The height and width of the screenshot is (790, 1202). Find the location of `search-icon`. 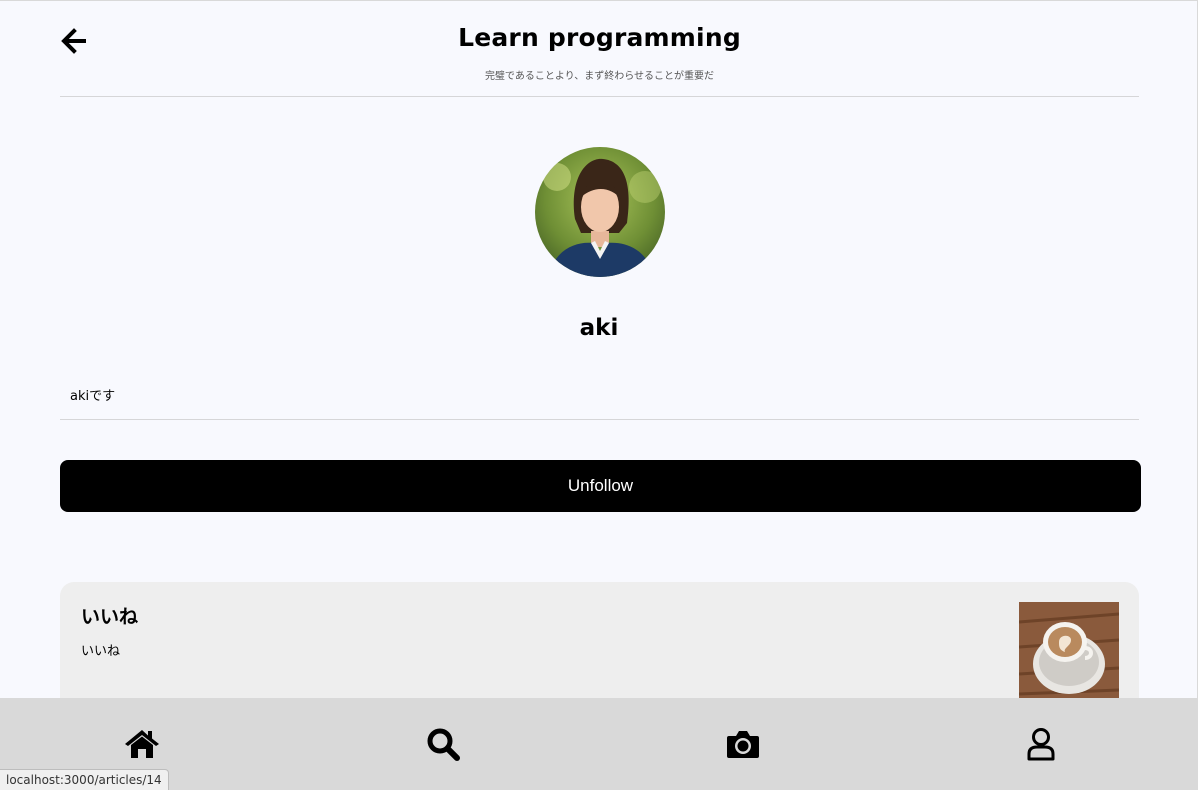

search-icon is located at coordinates (443, 744).